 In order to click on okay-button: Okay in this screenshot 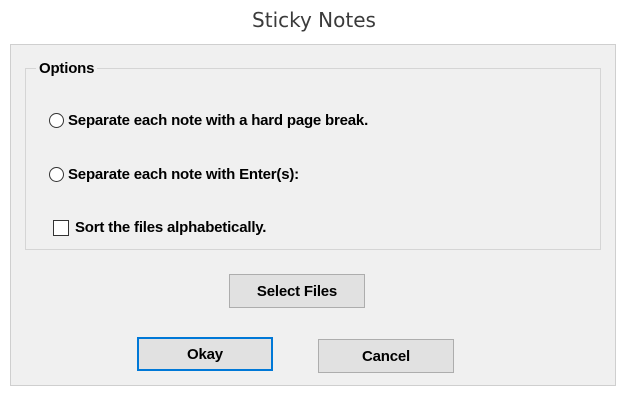, I will do `click(205, 354)`.